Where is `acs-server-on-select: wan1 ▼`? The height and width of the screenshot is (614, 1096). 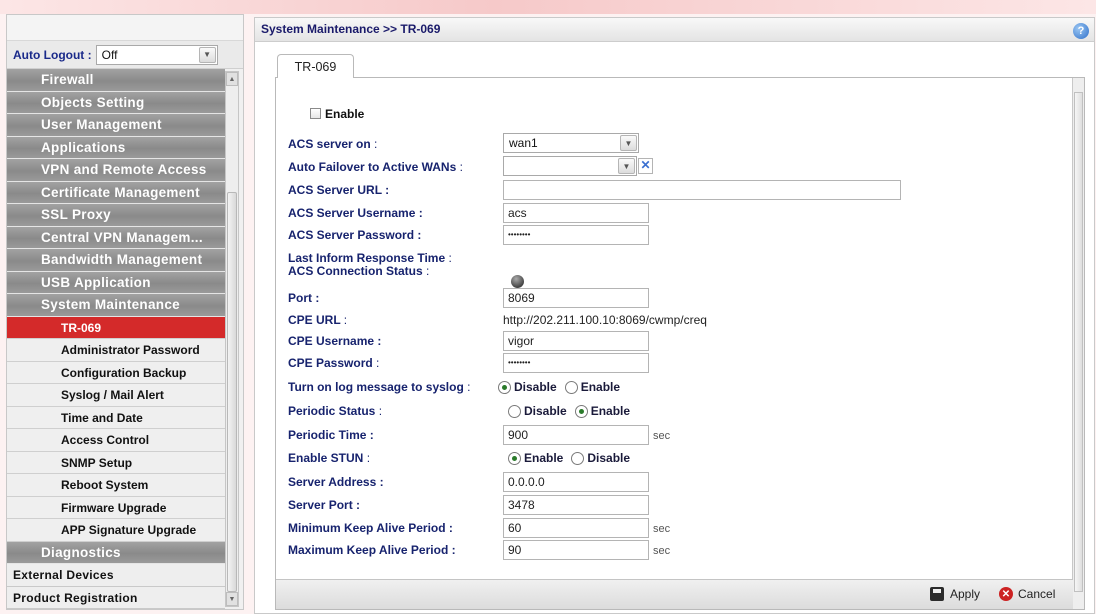
acs-server-on-select: wan1 ▼ is located at coordinates (571, 143).